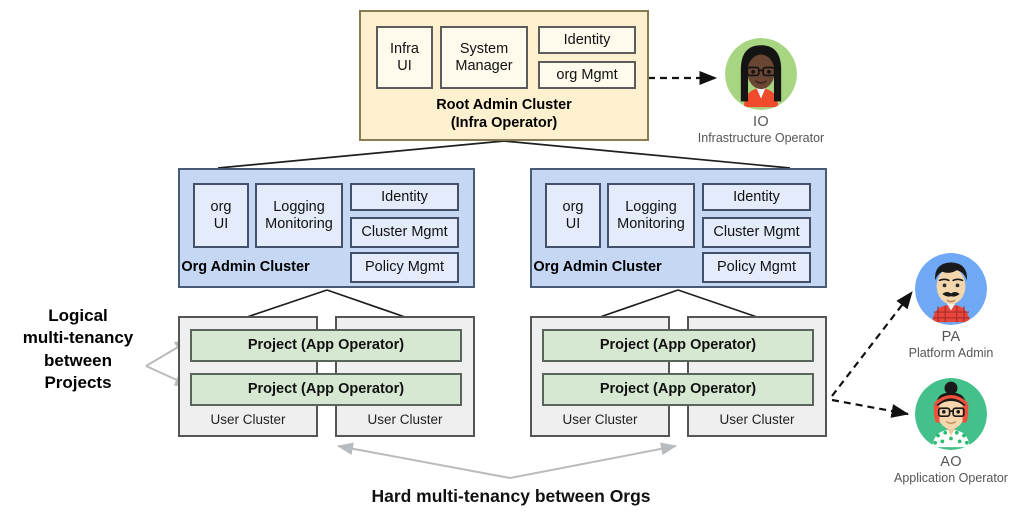  I want to click on tree-link-org2-to-userclusters, so click(678, 303).